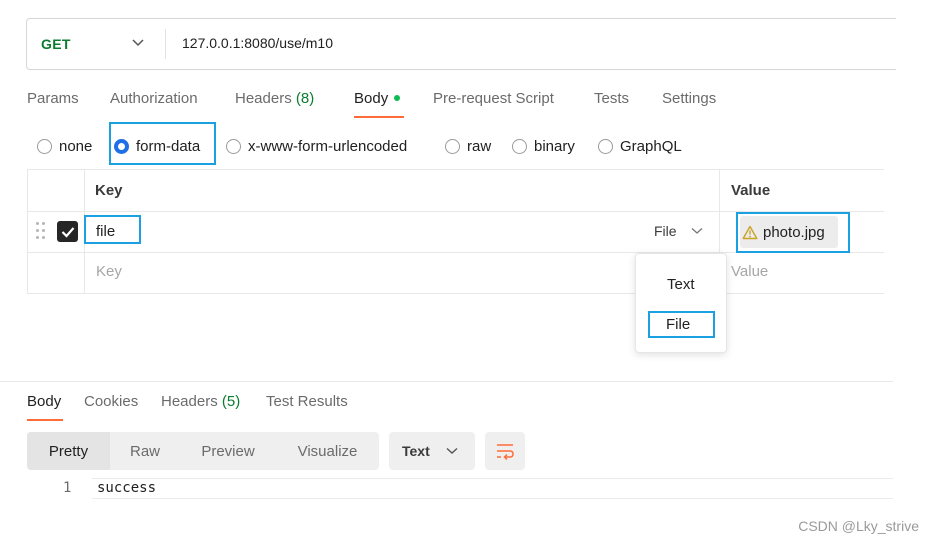 The image size is (934, 545). I want to click on dropdown-option-text: Text, so click(681, 284).